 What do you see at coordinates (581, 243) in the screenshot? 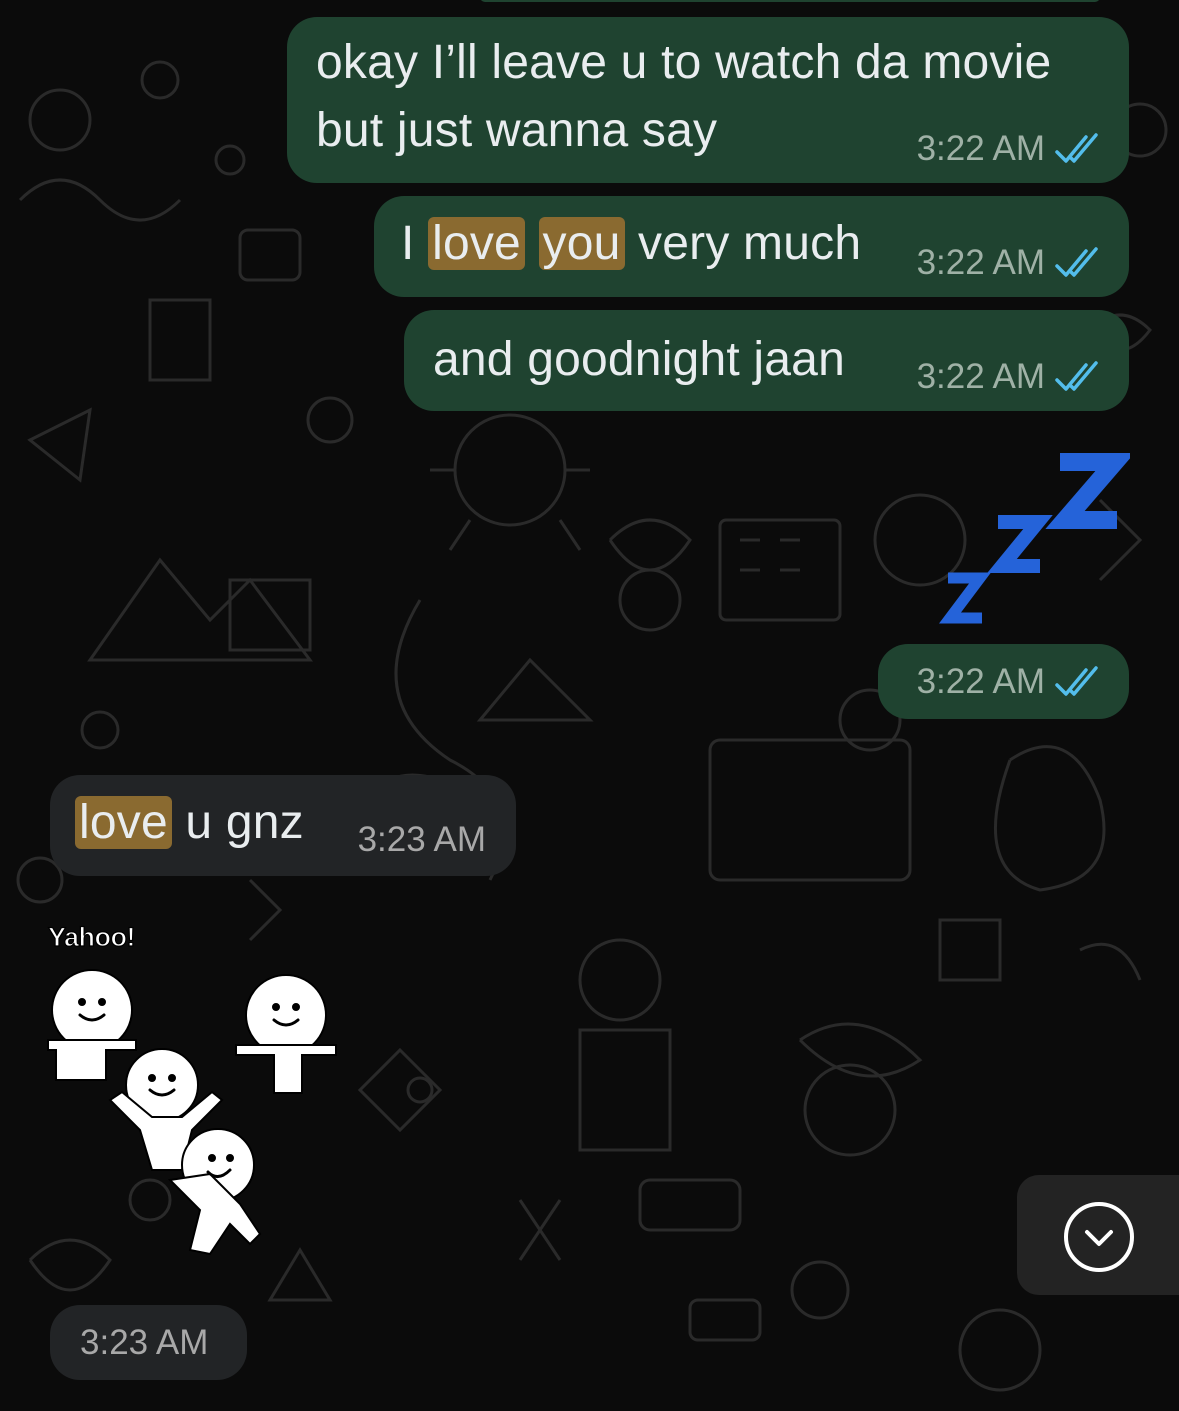
I see `search-highlight: you` at bounding box center [581, 243].